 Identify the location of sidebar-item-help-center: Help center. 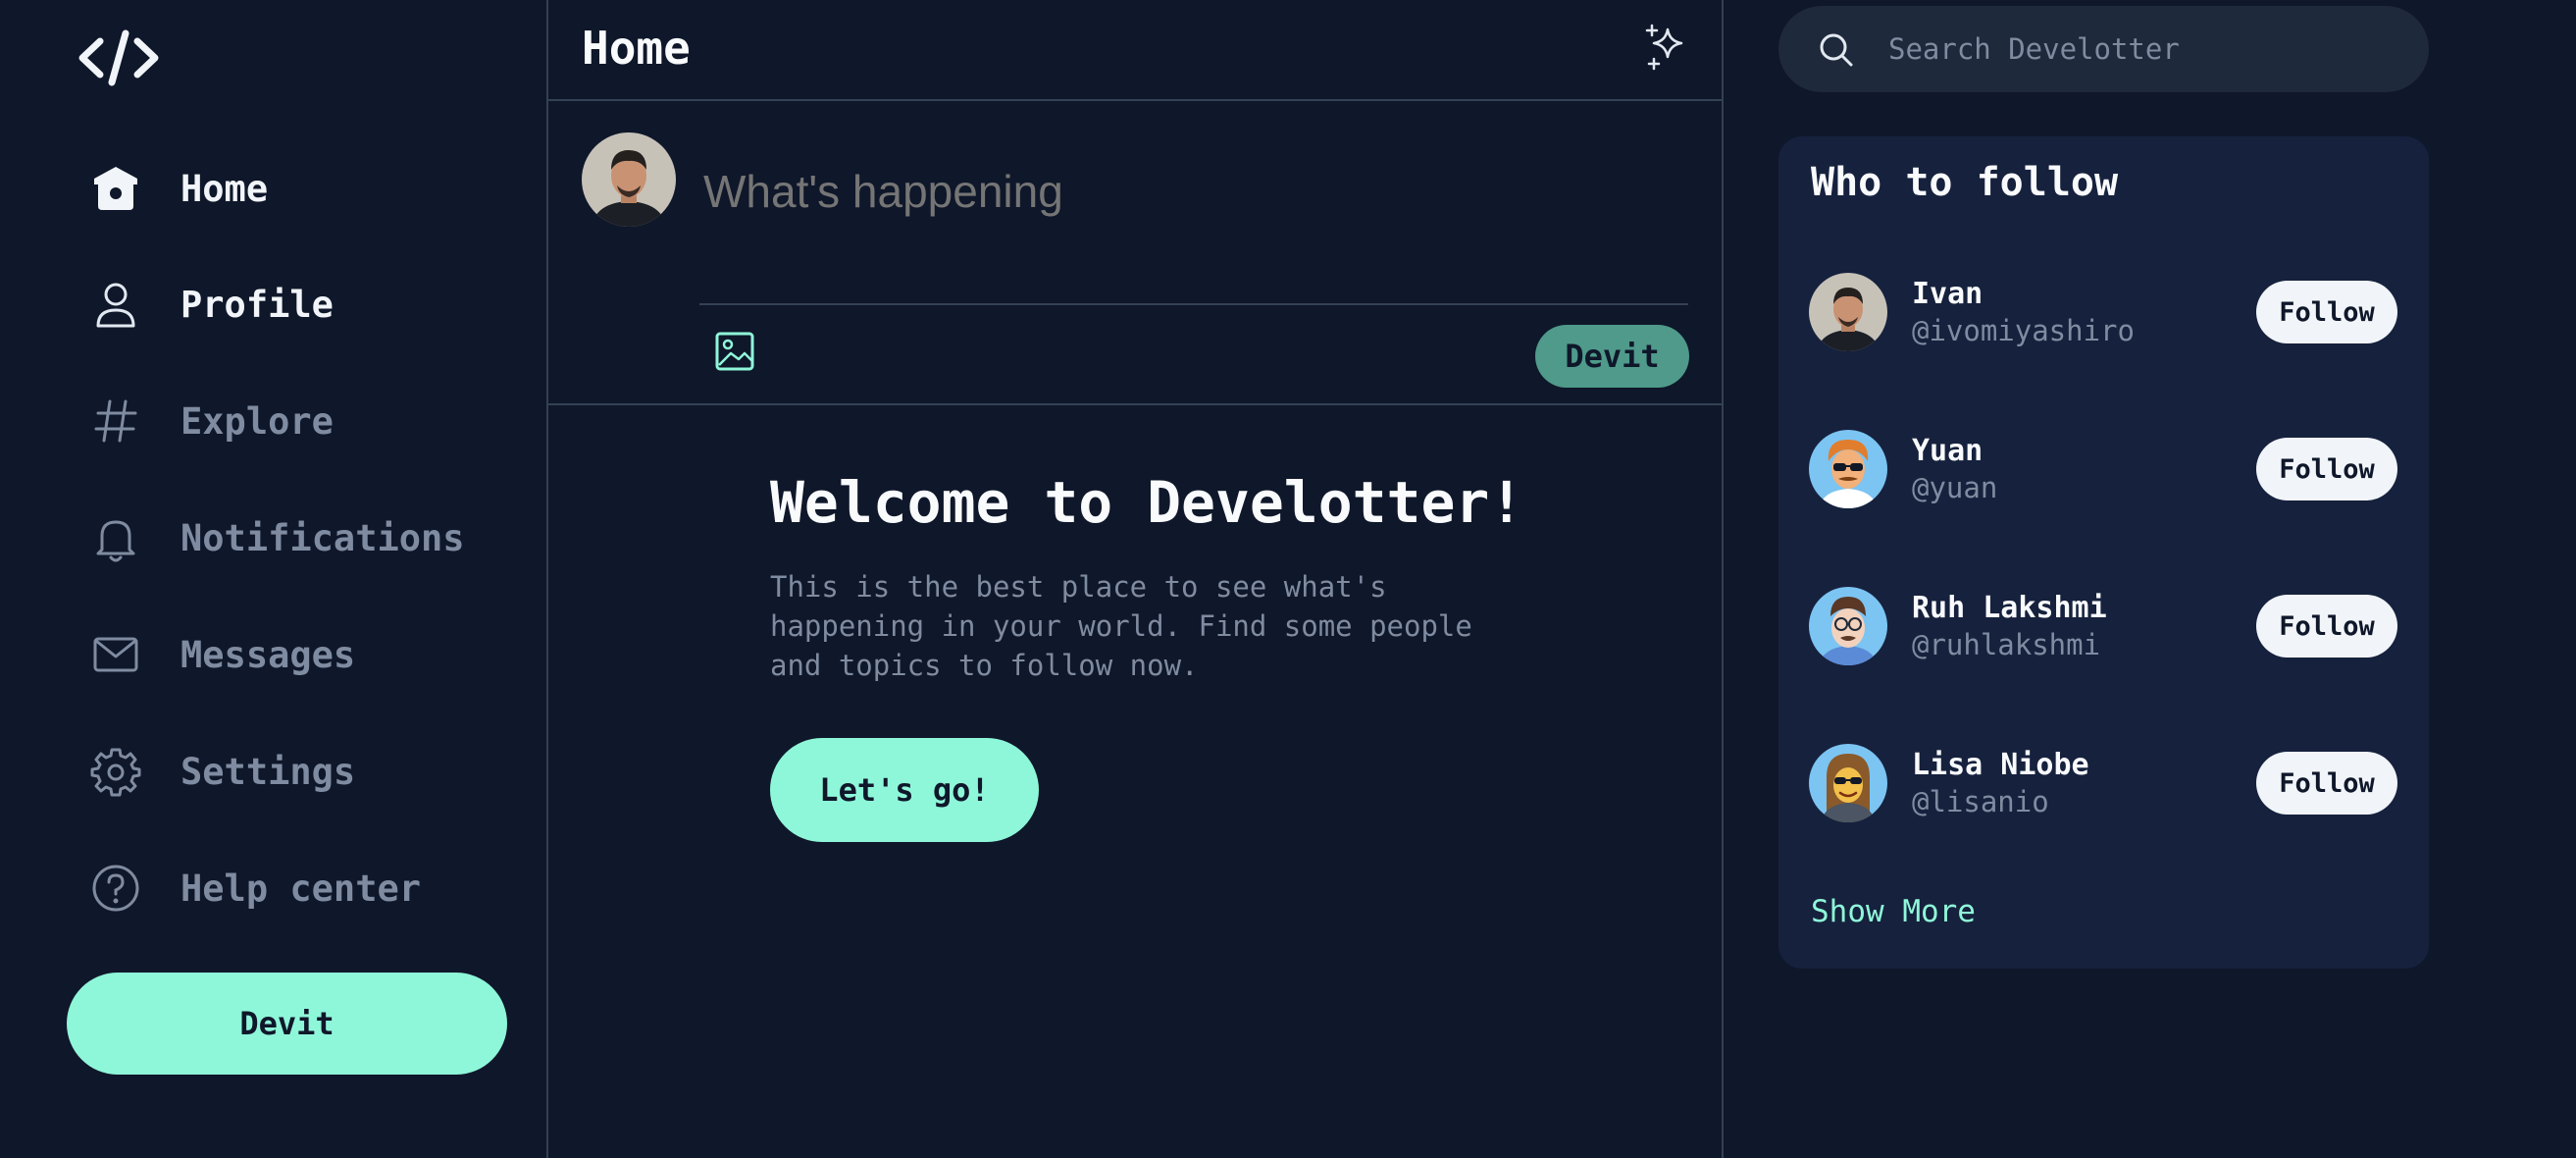
(292, 888).